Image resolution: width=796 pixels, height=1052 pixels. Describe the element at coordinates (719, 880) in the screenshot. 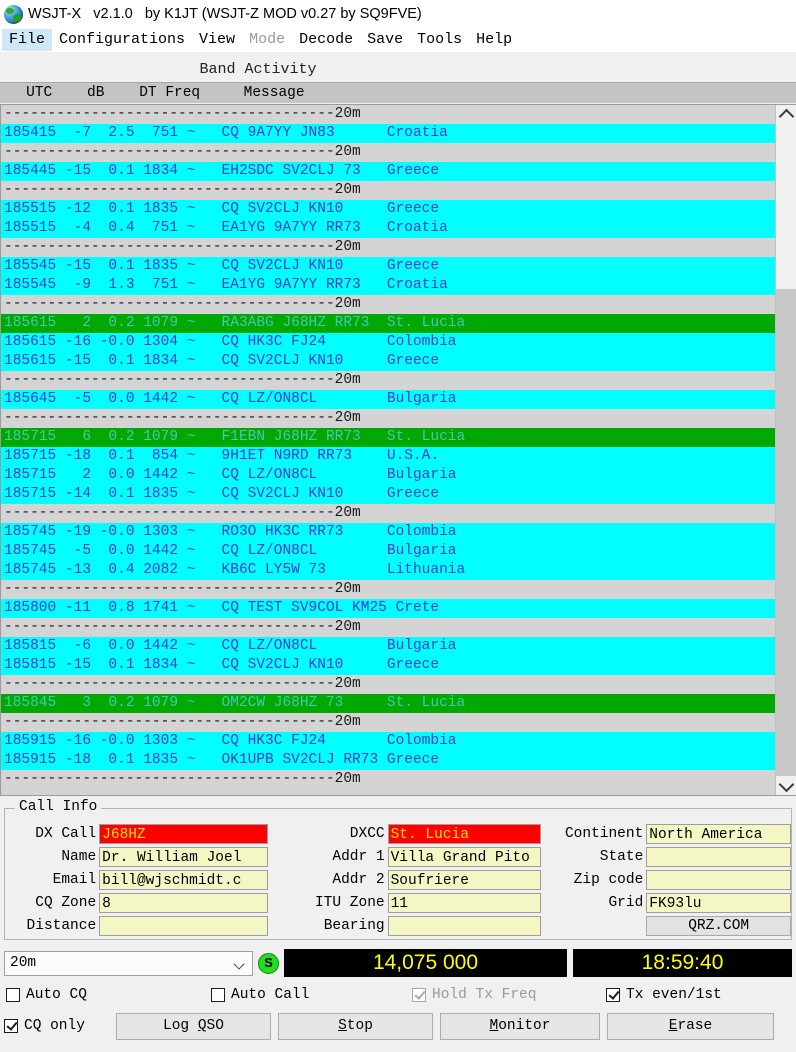

I see `zip-code-field` at that location.